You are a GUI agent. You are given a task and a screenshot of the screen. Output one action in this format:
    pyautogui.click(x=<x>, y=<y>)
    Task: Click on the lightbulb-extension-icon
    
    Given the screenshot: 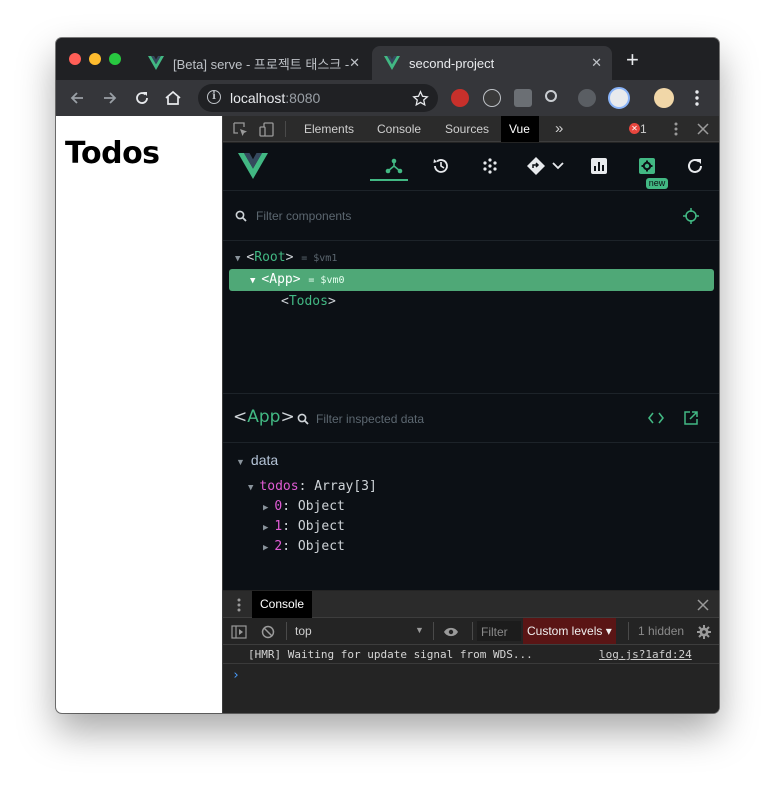 What is the action you would take?
    pyautogui.click(x=492, y=98)
    